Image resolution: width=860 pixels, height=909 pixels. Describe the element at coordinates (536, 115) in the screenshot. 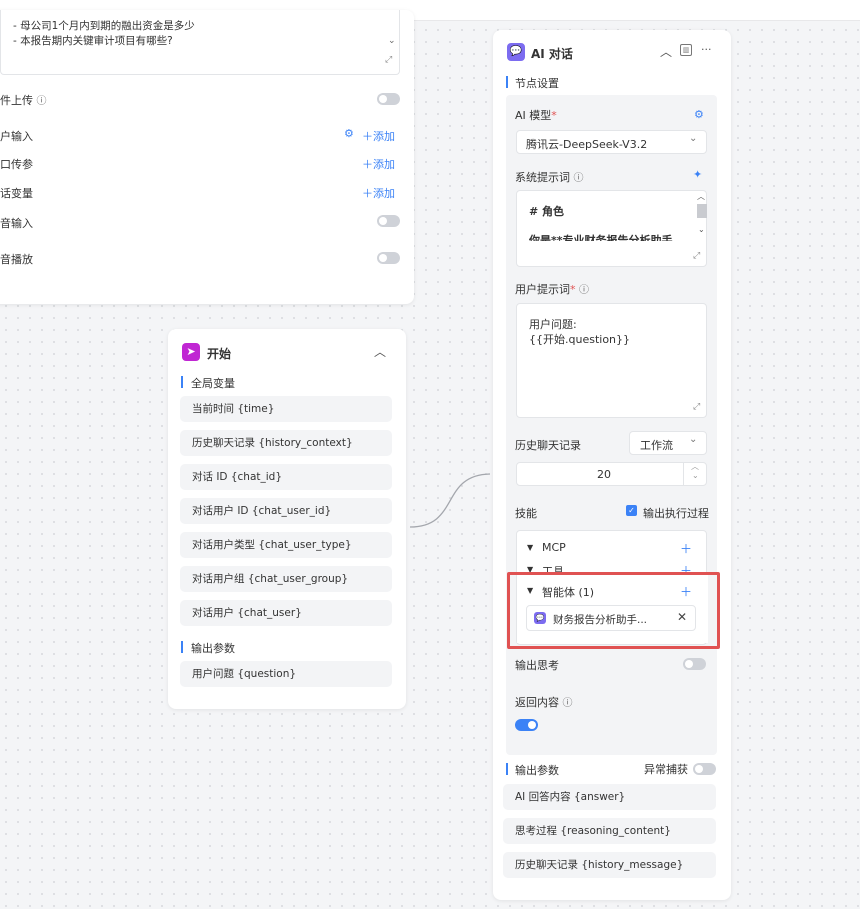

I see `ai-model-label: AI 模型*` at that location.